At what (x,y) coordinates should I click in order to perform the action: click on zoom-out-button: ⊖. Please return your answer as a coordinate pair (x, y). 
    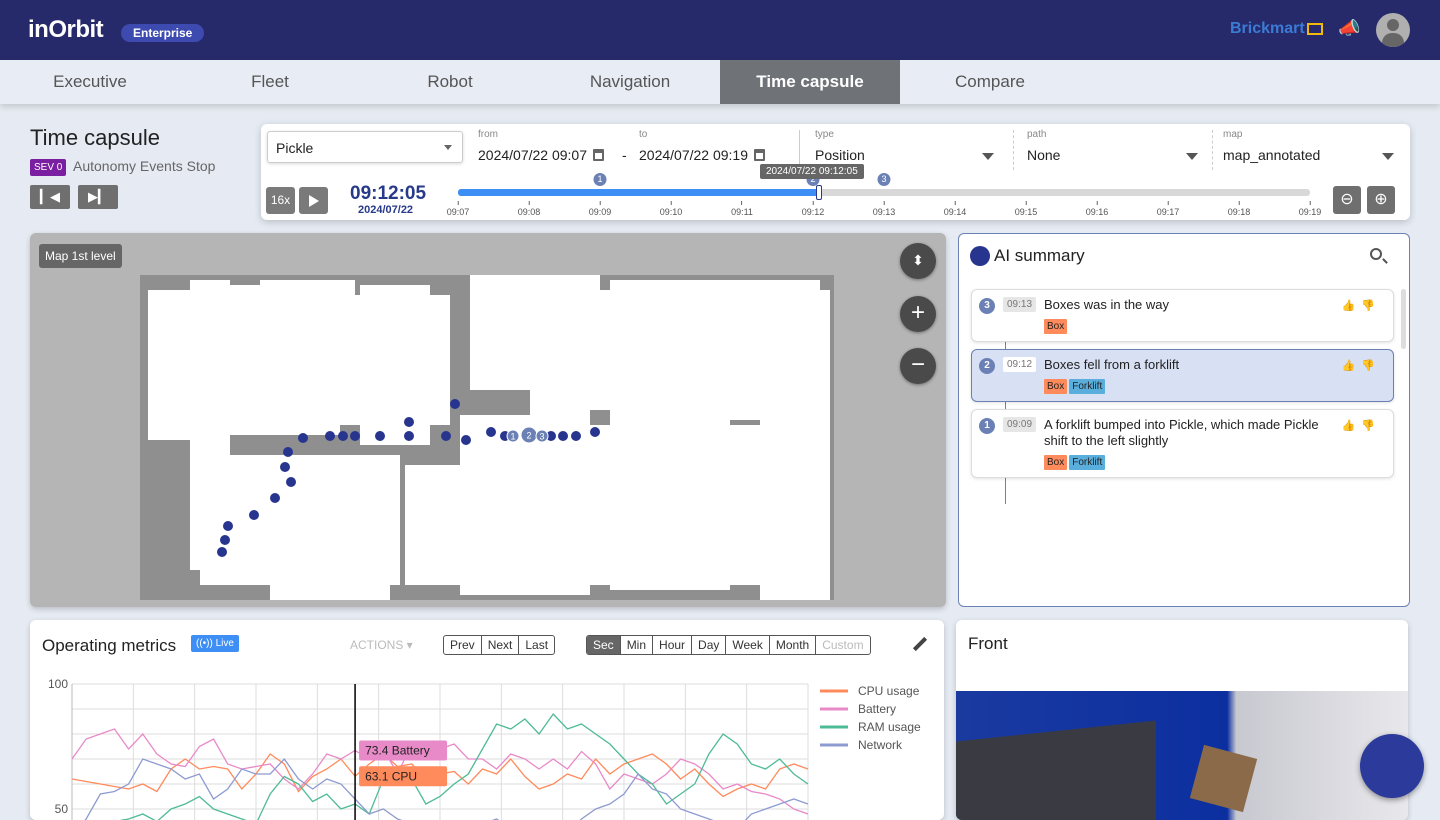
    Looking at the image, I should click on (1347, 200).